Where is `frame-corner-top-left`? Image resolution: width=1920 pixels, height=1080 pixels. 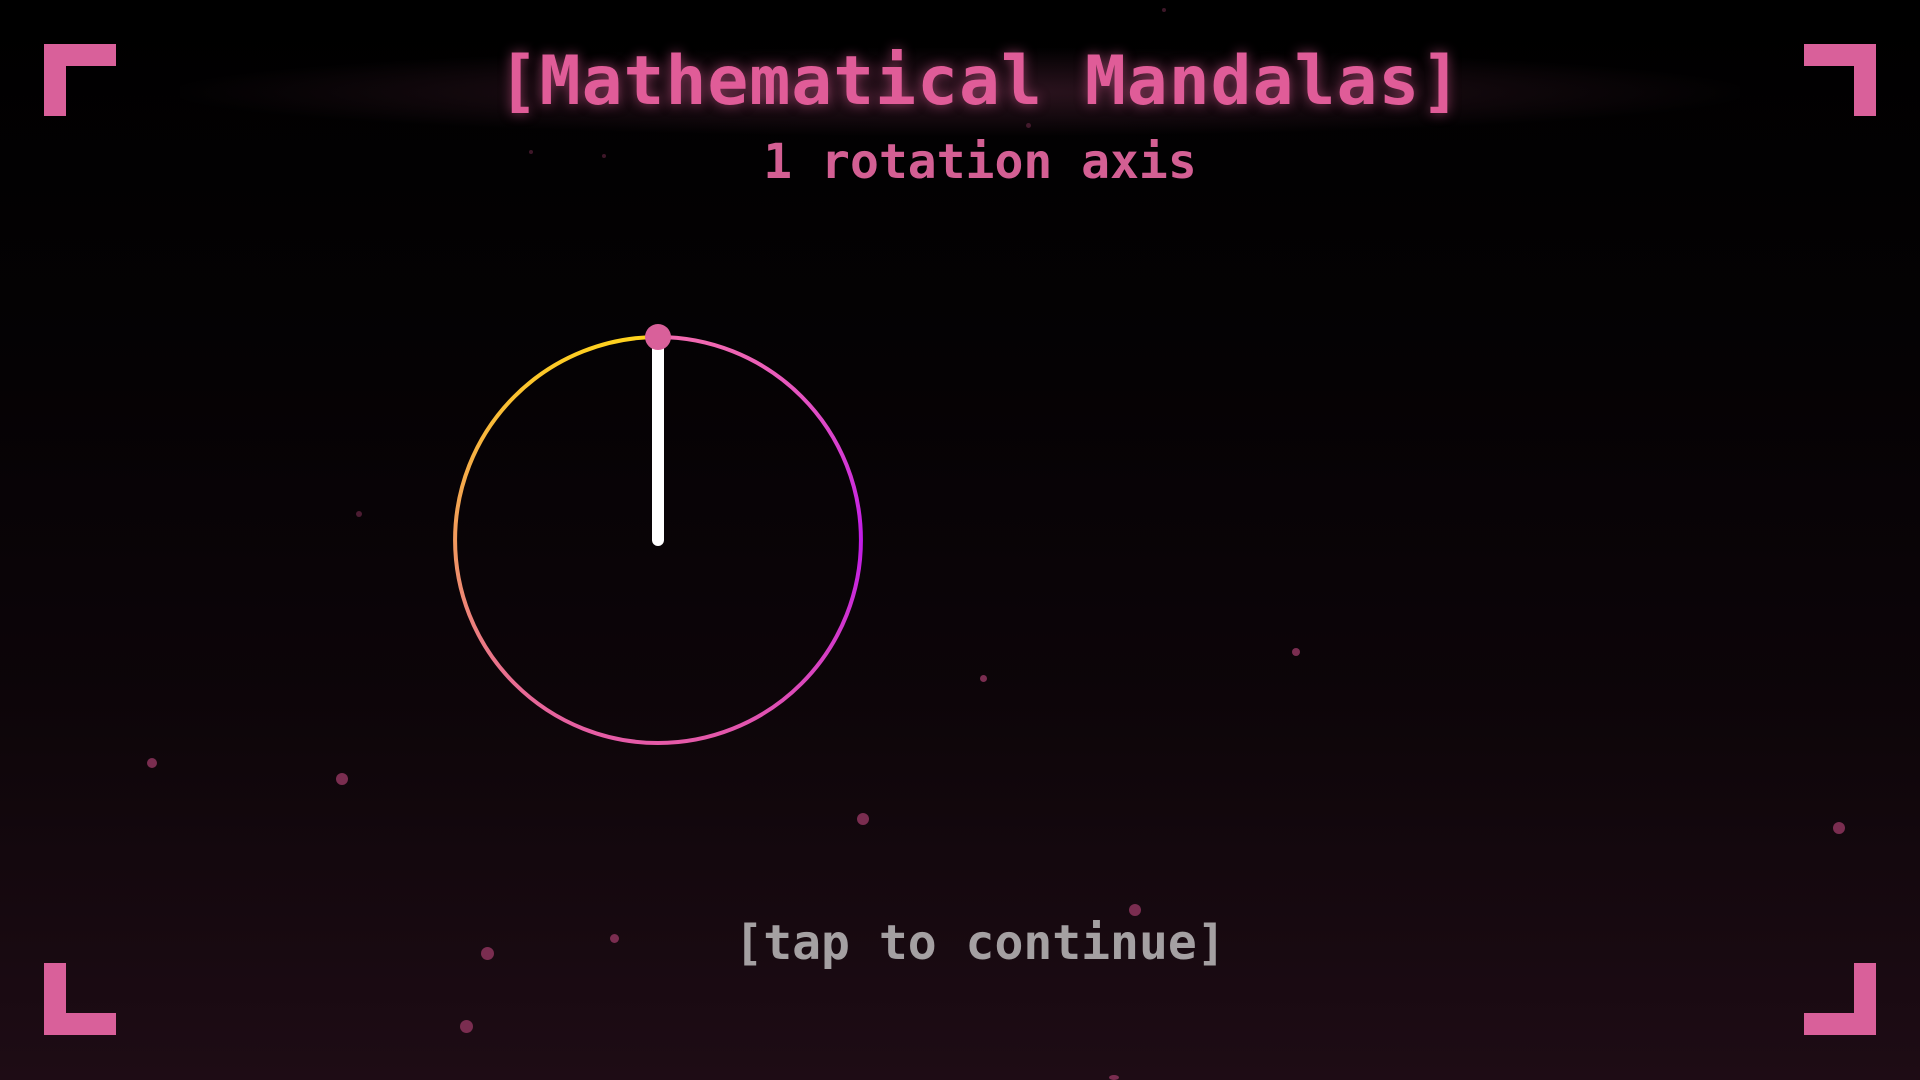
frame-corner-top-left is located at coordinates (80, 80).